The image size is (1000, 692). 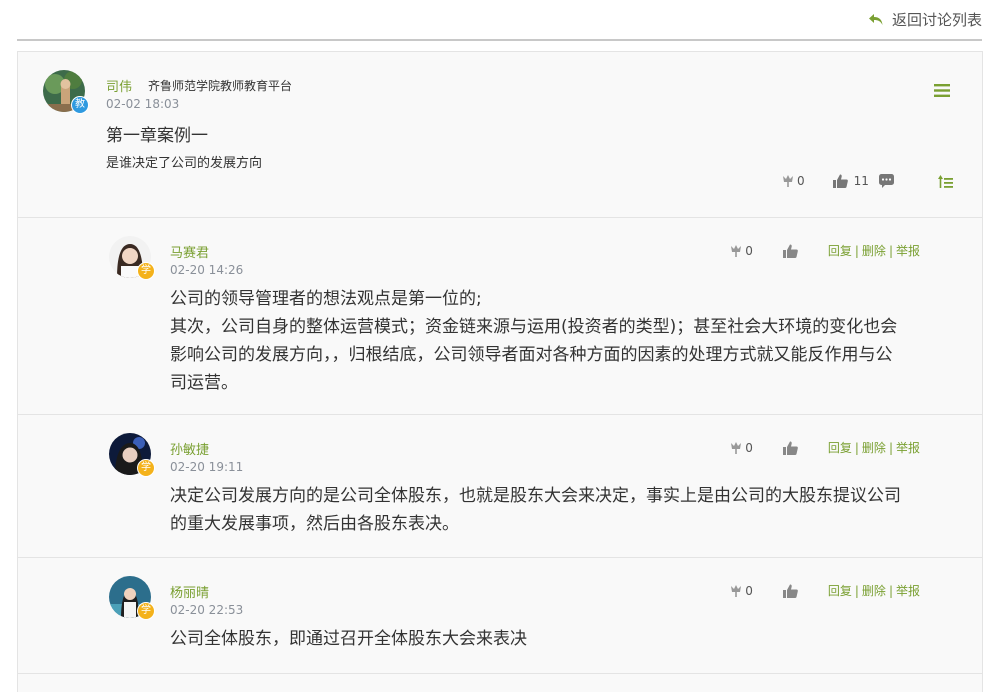 What do you see at coordinates (204, 383) in the screenshot?
I see `content-line: 司运营。` at bounding box center [204, 383].